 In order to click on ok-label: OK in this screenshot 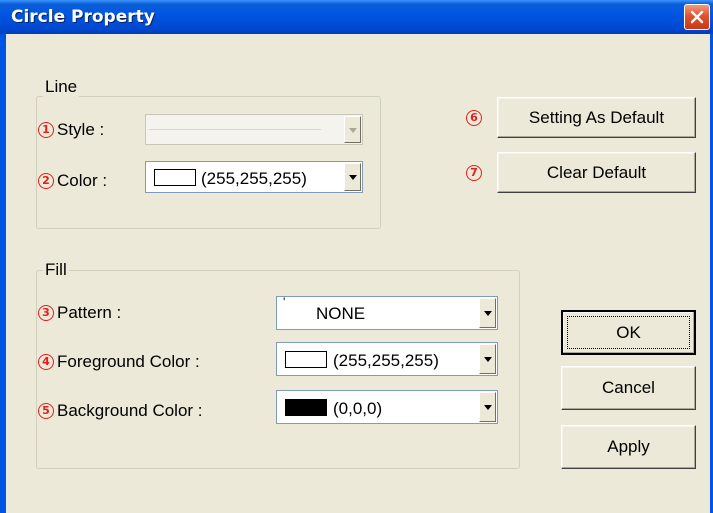, I will do `click(628, 332)`.